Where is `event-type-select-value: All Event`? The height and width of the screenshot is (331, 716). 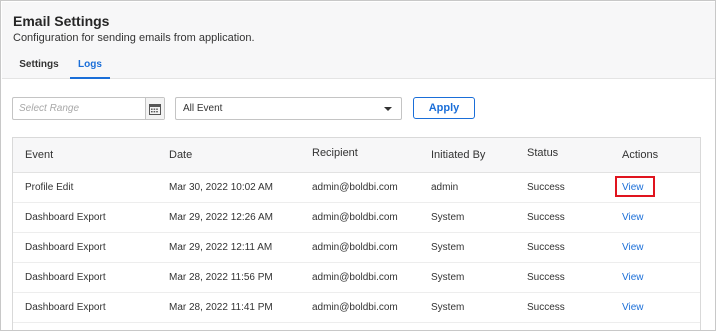 event-type-select-value: All Event is located at coordinates (203, 108).